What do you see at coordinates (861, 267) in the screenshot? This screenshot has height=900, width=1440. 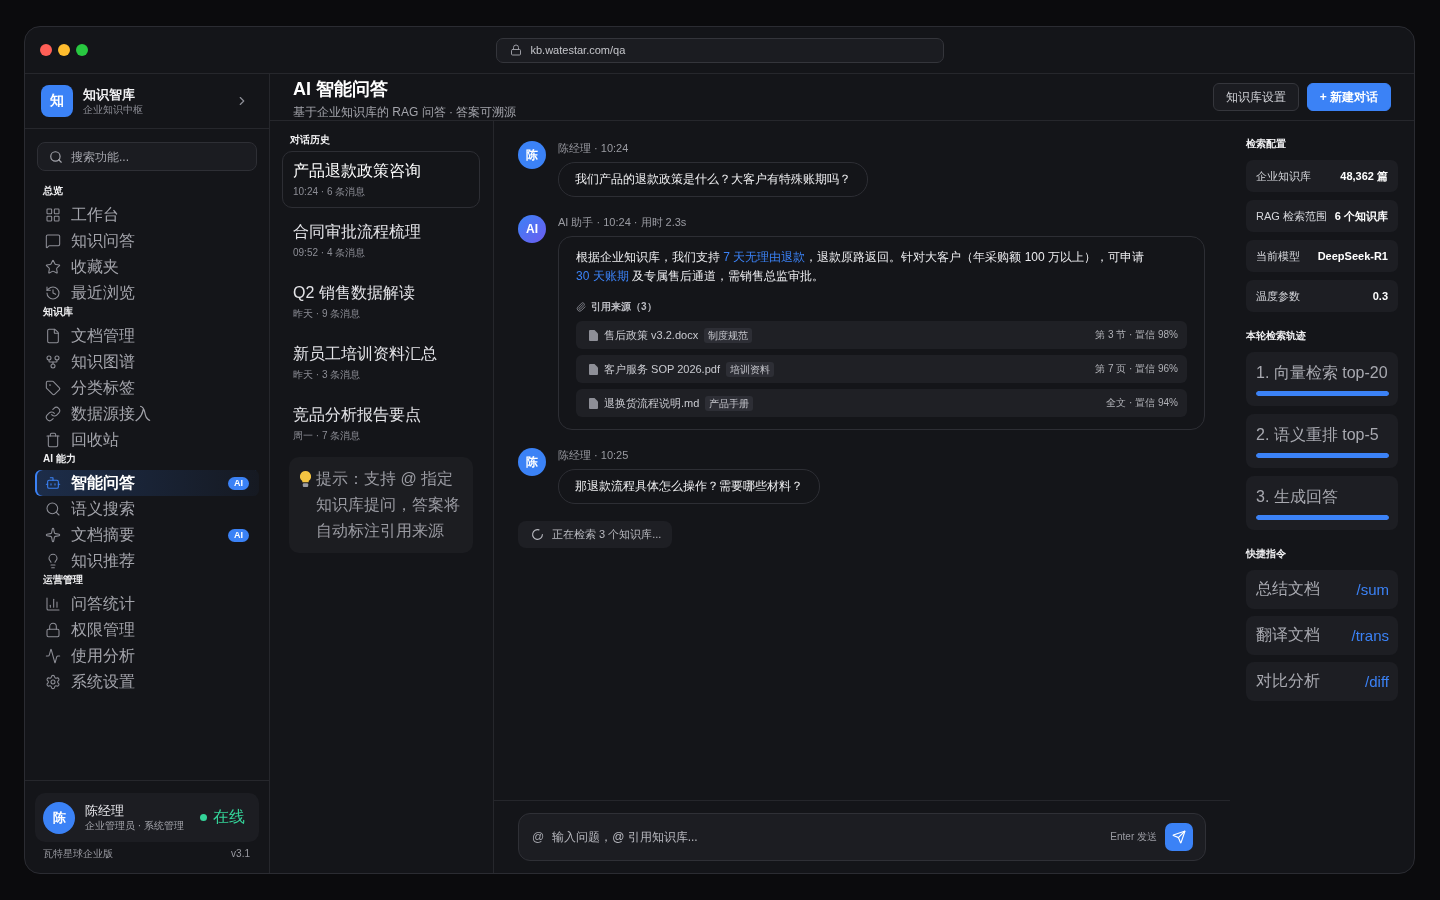 I see `answer-text: 根据企业知识库，我们支持 7 天无理由退款，退款原路返回。针对大客户（年采购额 100 万以上），可申请 30 天账期 及专属售后通道，需销售总监审批。` at bounding box center [861, 267].